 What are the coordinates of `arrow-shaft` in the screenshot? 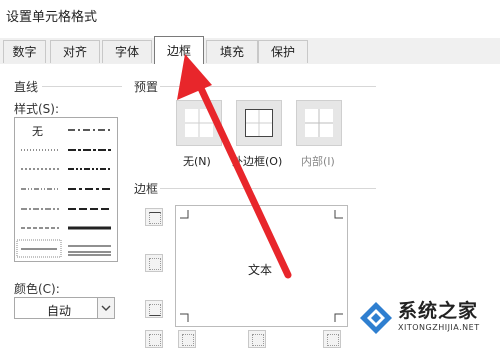 It's located at (243, 178).